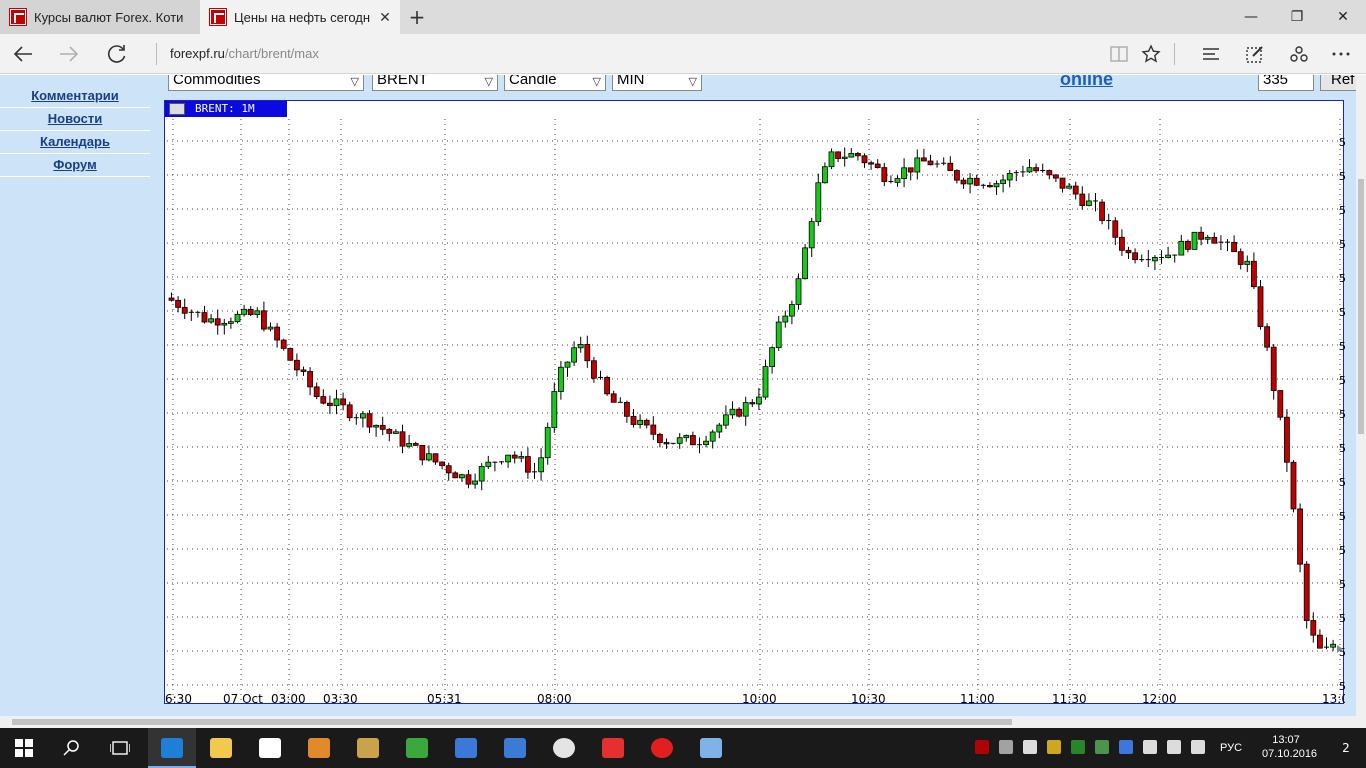  I want to click on forward-icon, so click(69, 54).